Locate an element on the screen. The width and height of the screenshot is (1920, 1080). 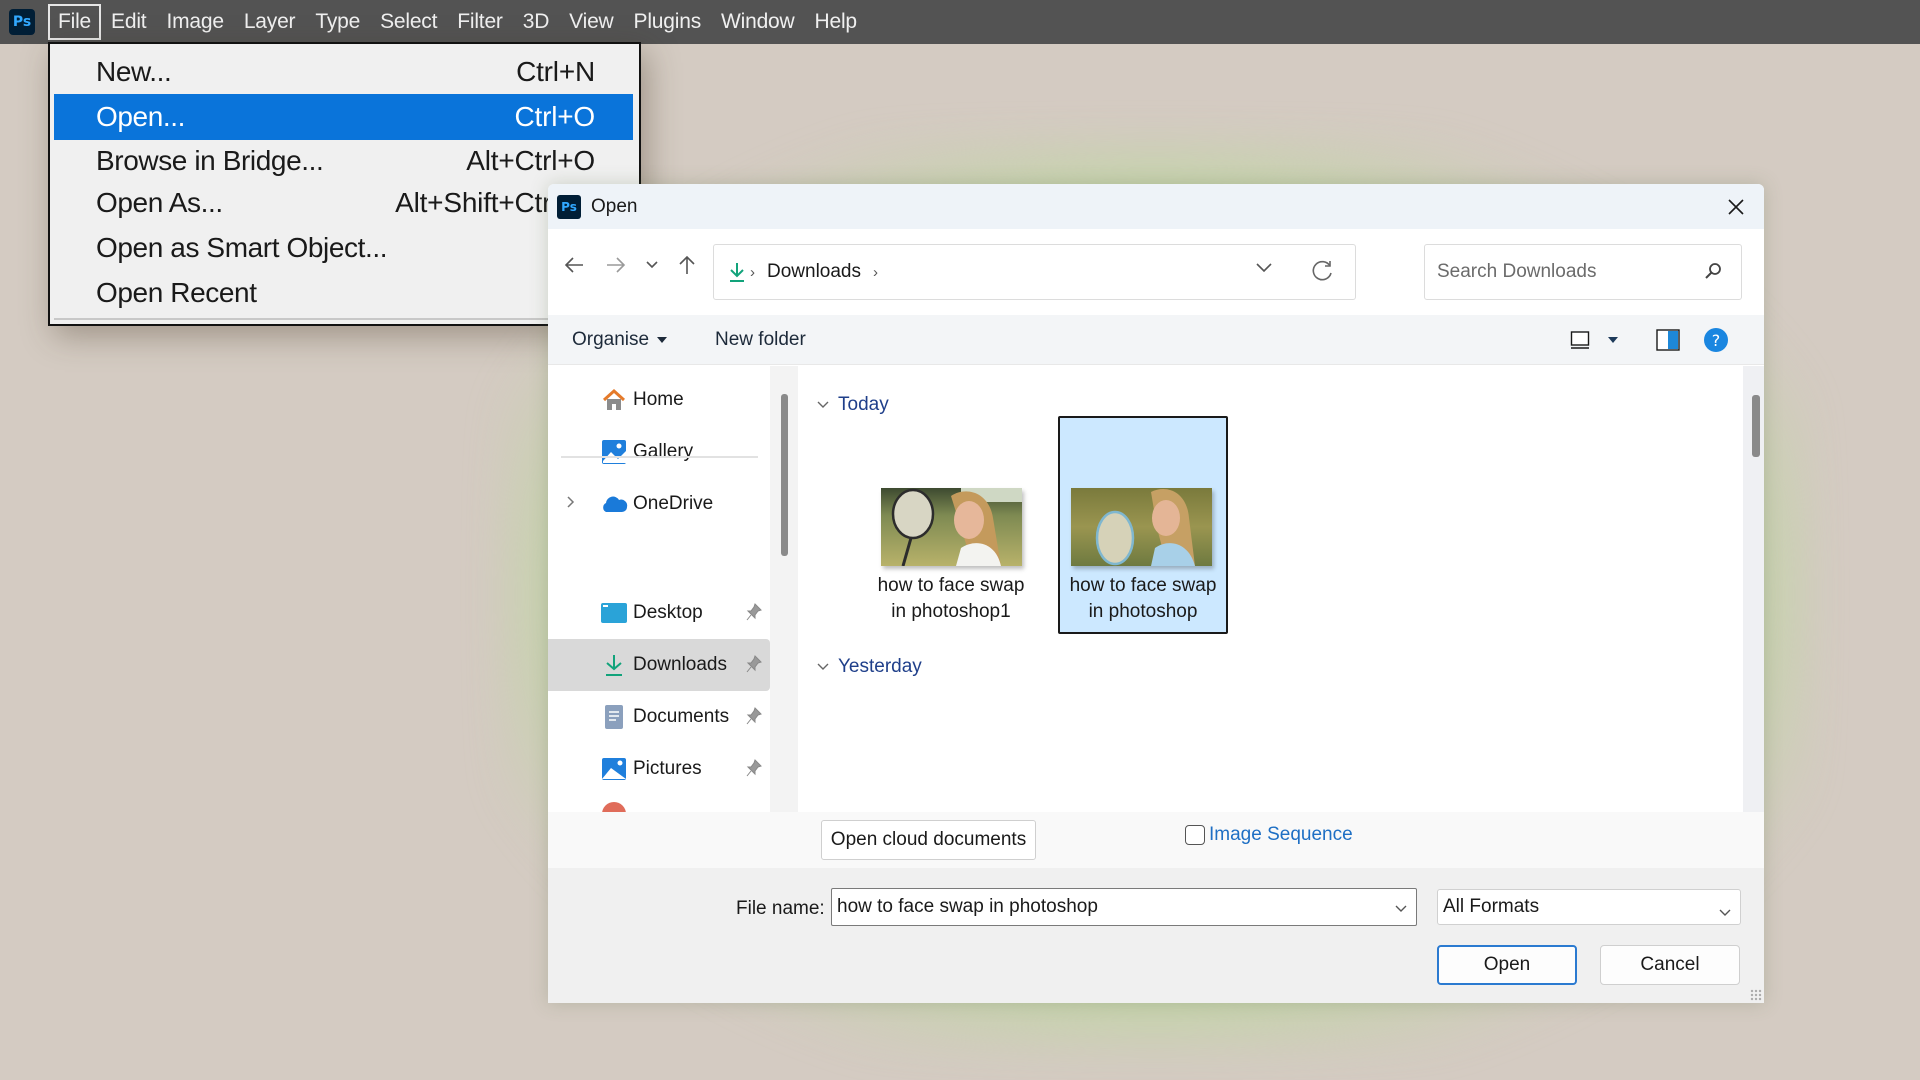
close-button is located at coordinates (1736, 207).